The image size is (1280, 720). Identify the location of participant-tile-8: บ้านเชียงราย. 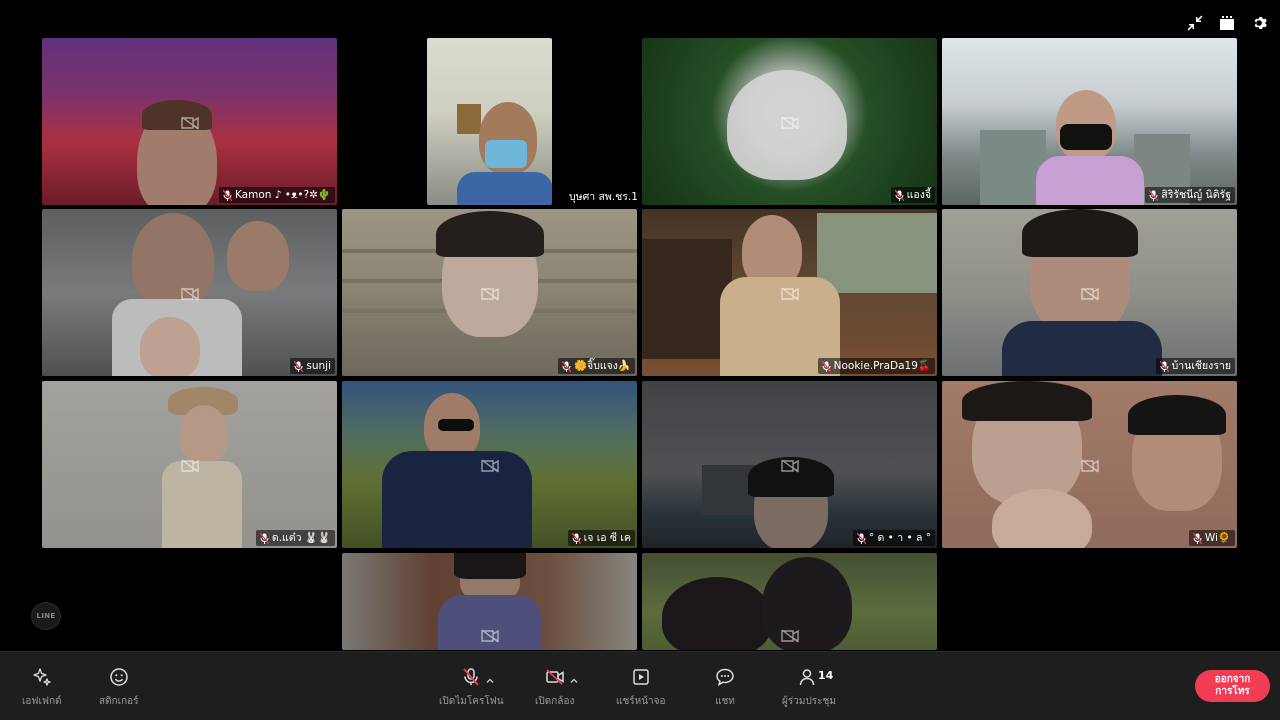
(1089, 292).